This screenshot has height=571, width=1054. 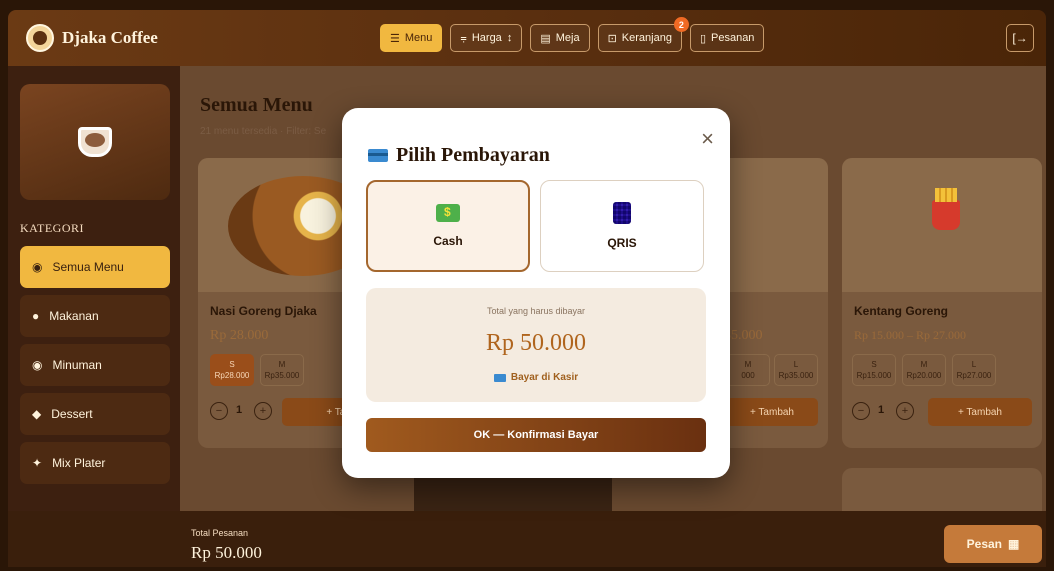 I want to click on size-option-m: M Rp35.000, so click(x=282, y=370).